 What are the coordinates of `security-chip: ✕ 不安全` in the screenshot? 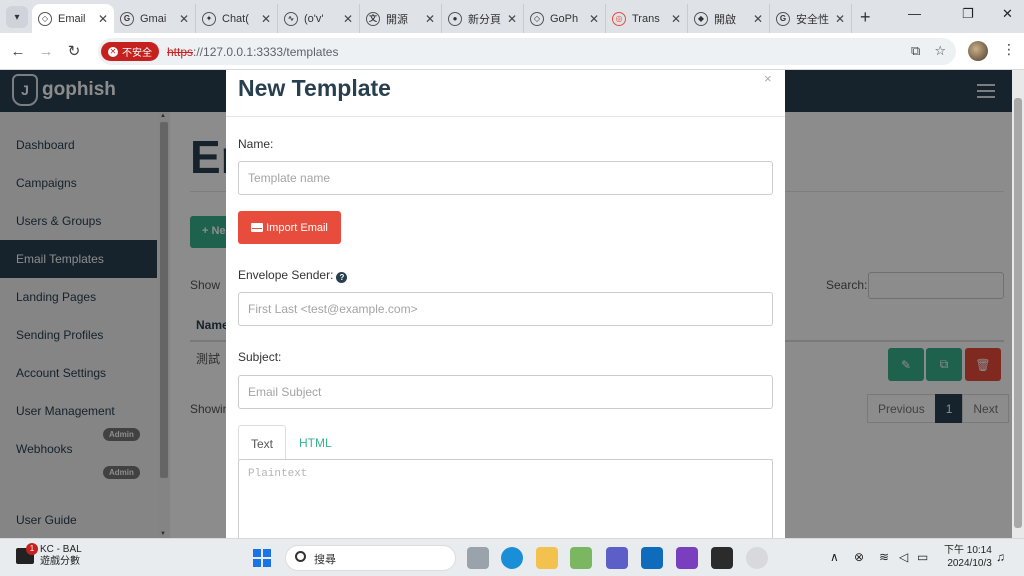 It's located at (130, 51).